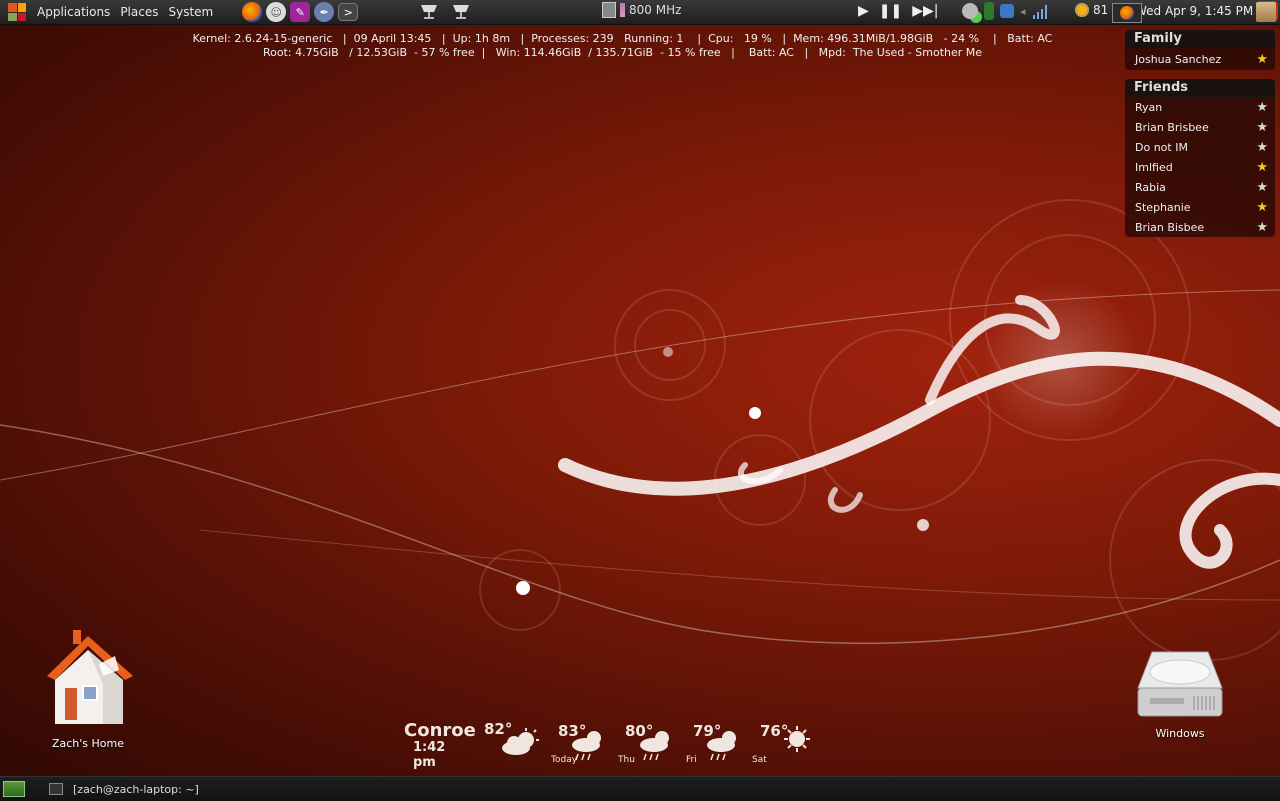 The width and height of the screenshot is (1280, 801). What do you see at coordinates (1200, 167) in the screenshot?
I see `buddy-item: Imlfied ★` at bounding box center [1200, 167].